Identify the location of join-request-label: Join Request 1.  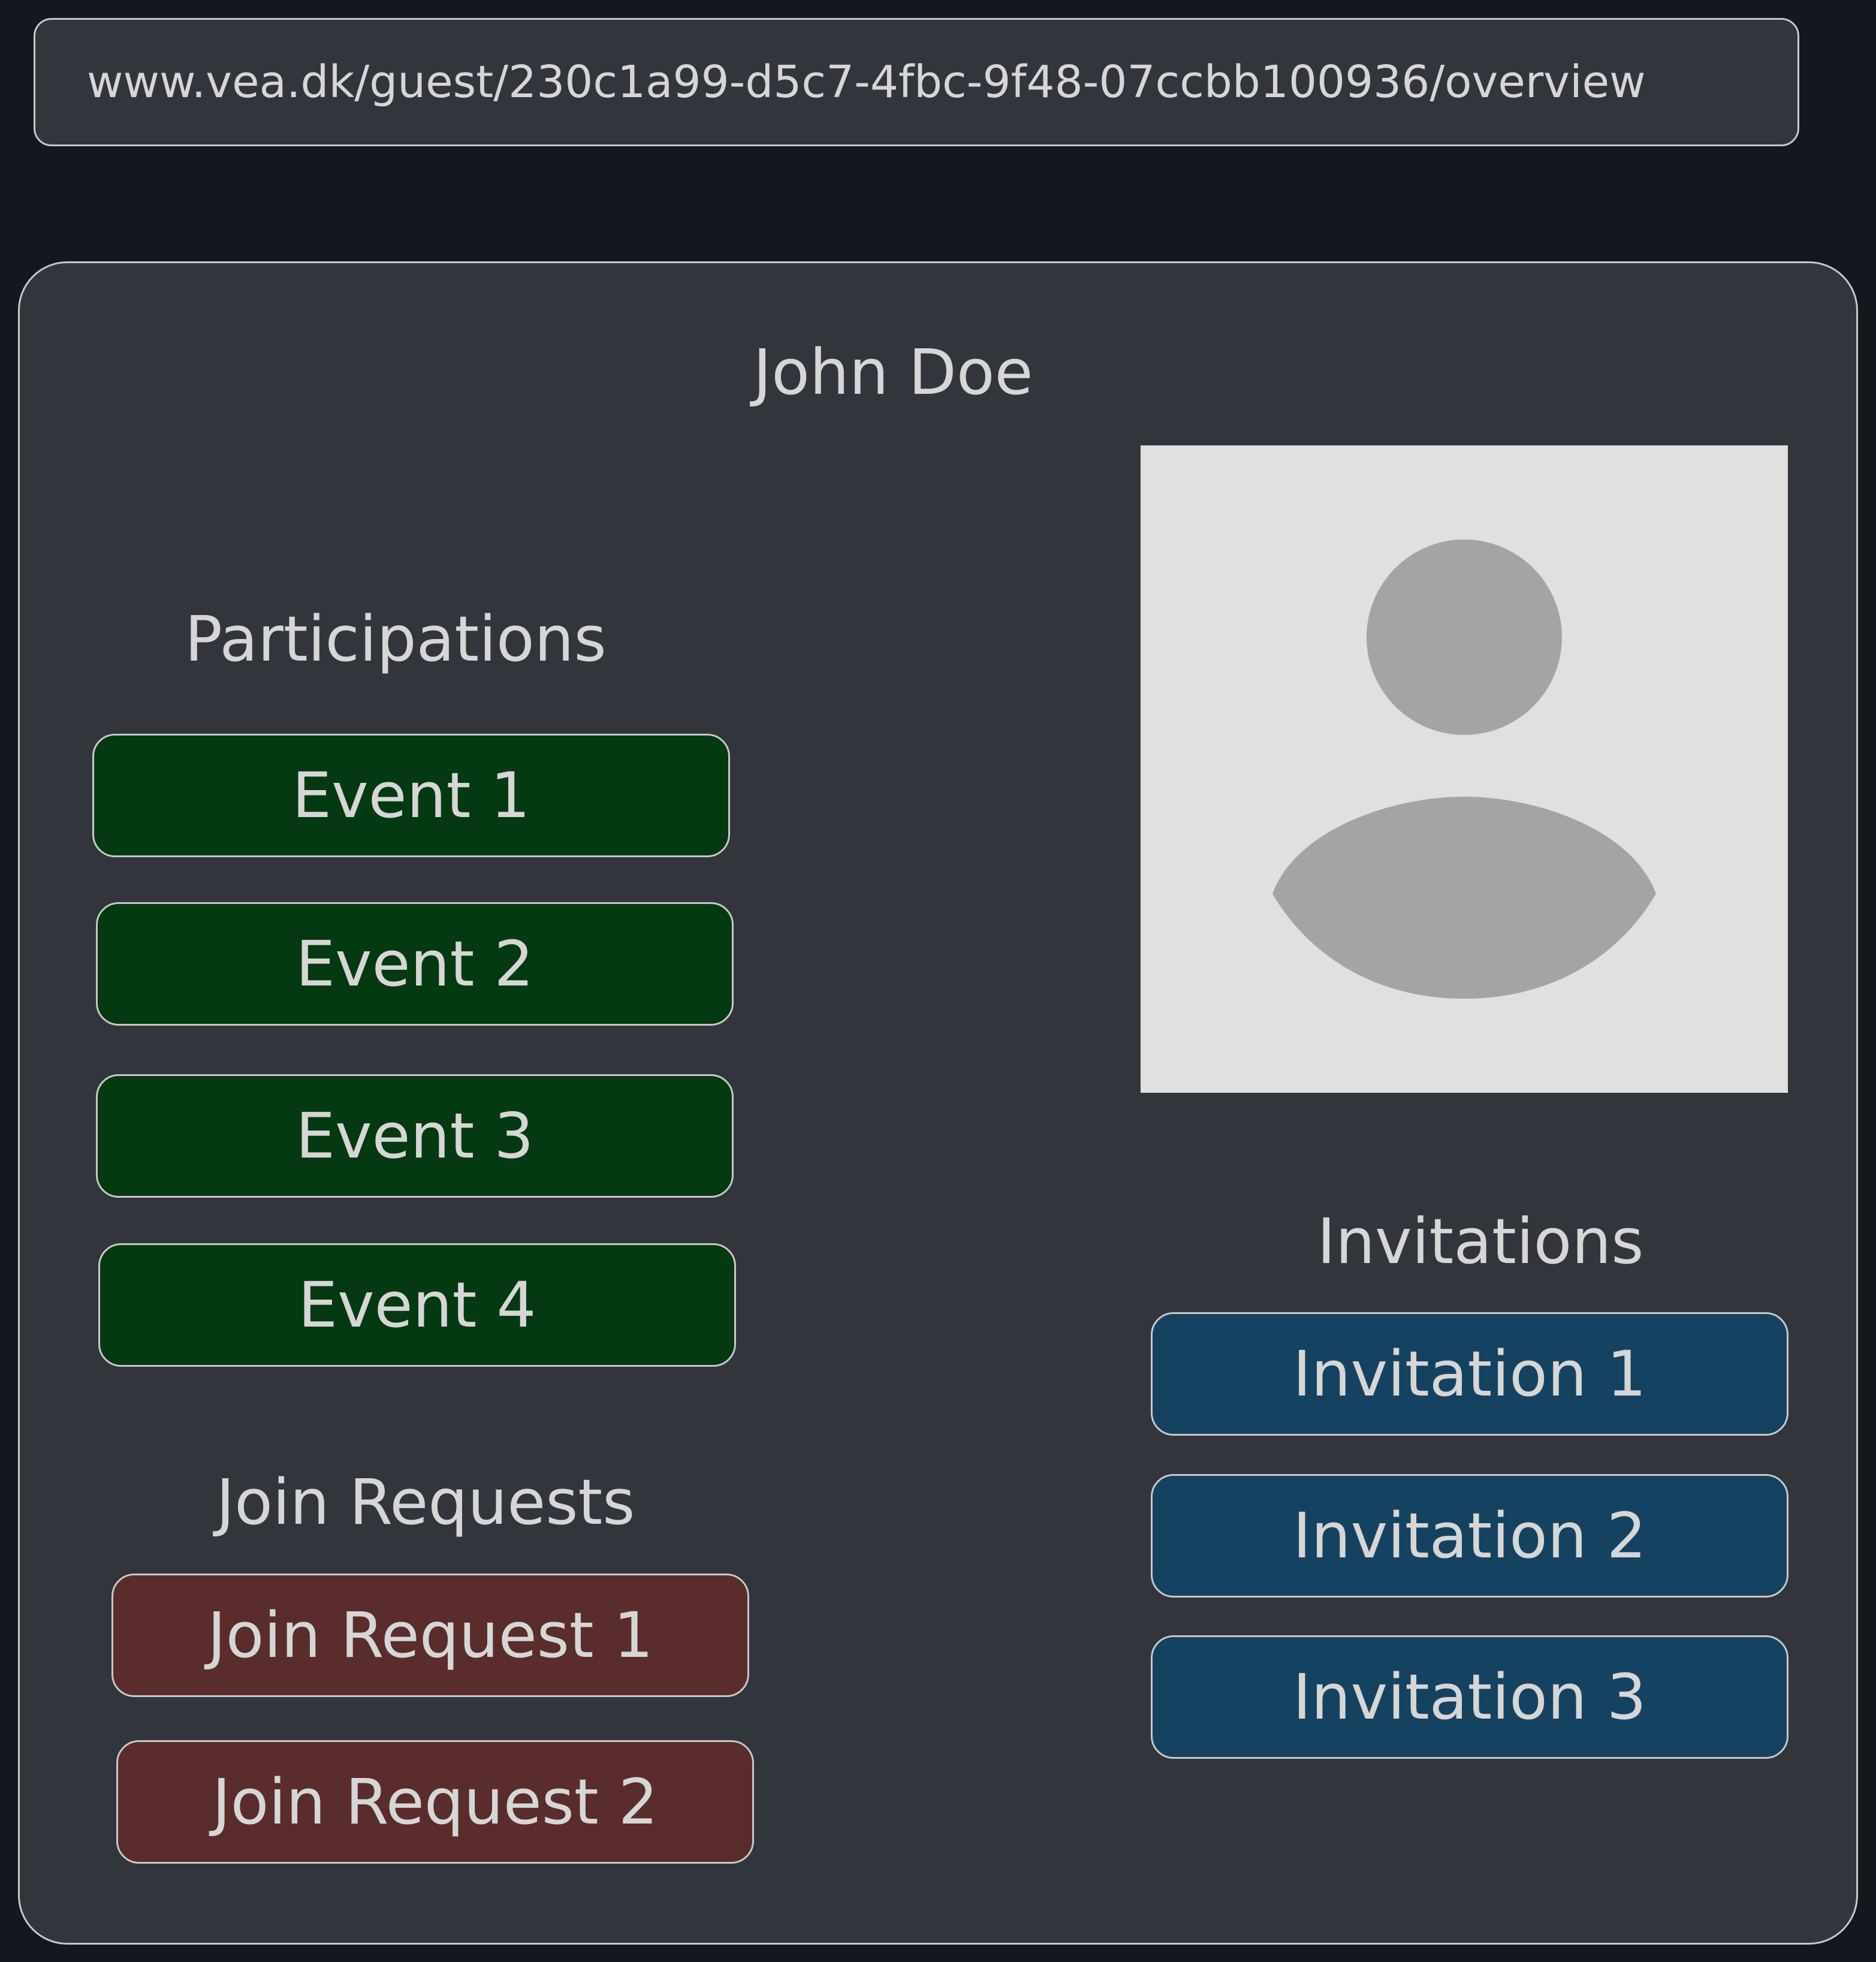
(430, 1636).